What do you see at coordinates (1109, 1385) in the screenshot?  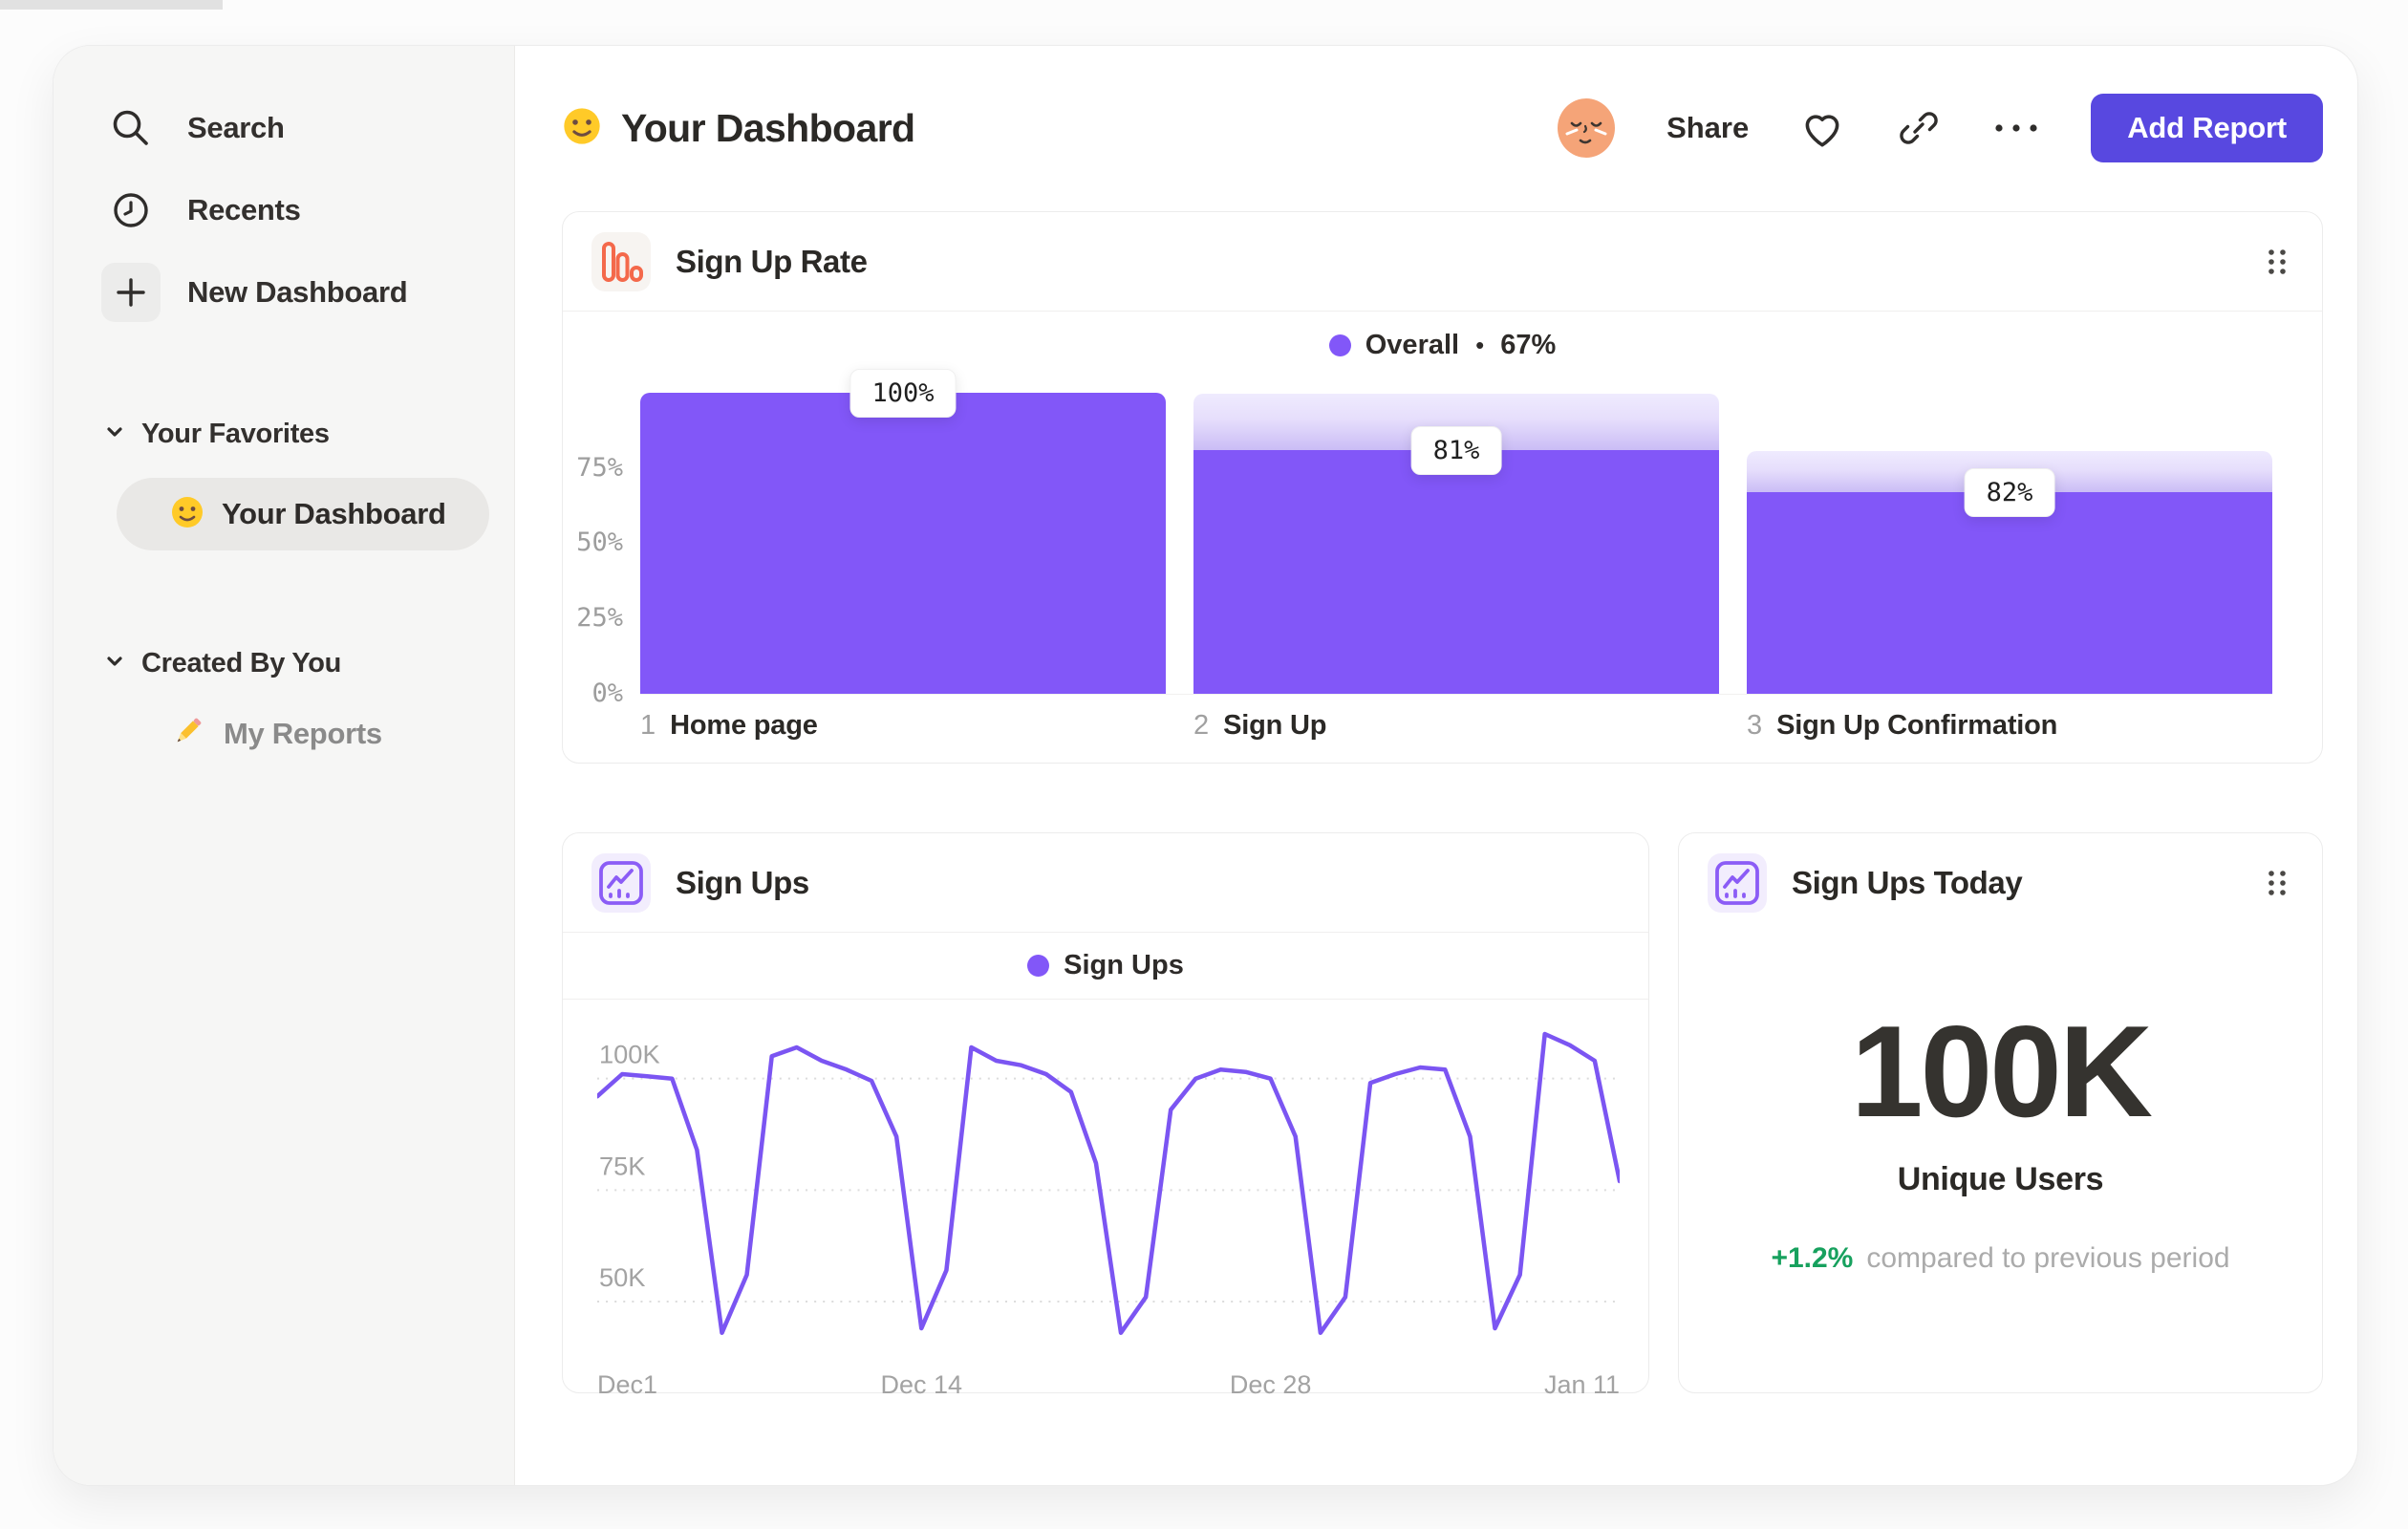 I see `line-x-labels: Dec1 Dec 14 Dec 28 Jan 11` at bounding box center [1109, 1385].